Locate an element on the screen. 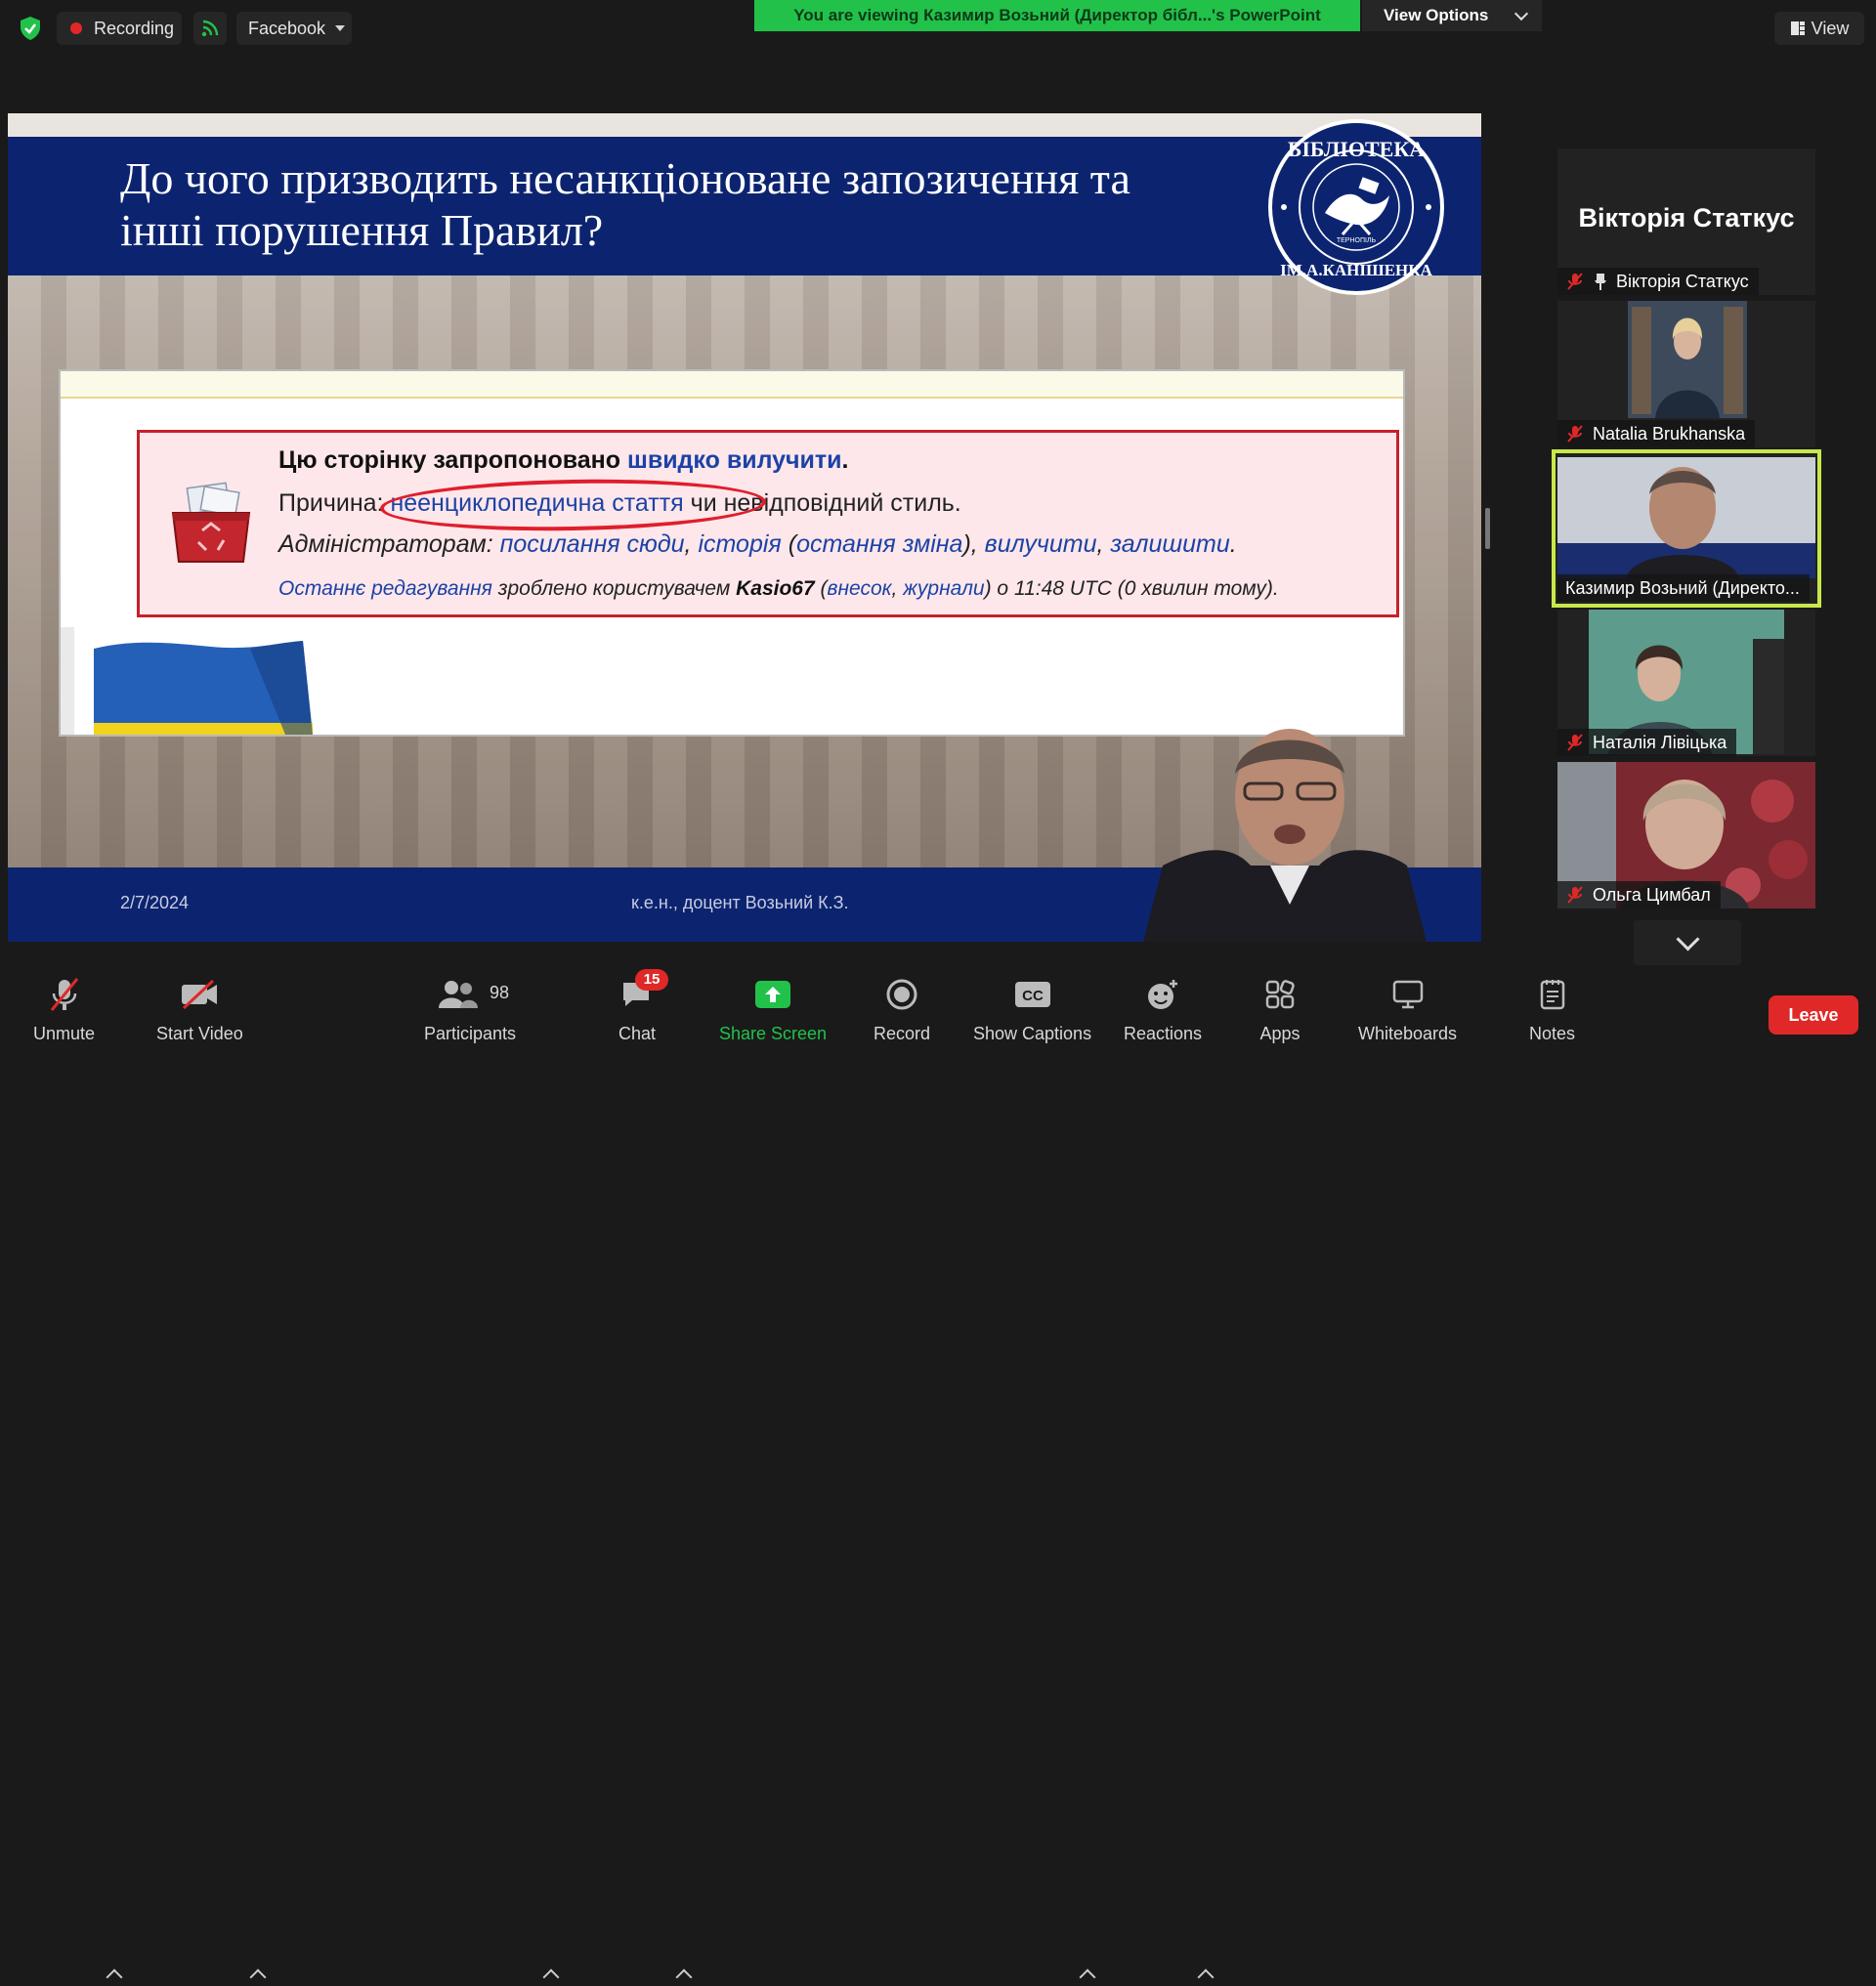 The height and width of the screenshot is (1986, 1876). dropdown-caret-icon is located at coordinates (340, 28).